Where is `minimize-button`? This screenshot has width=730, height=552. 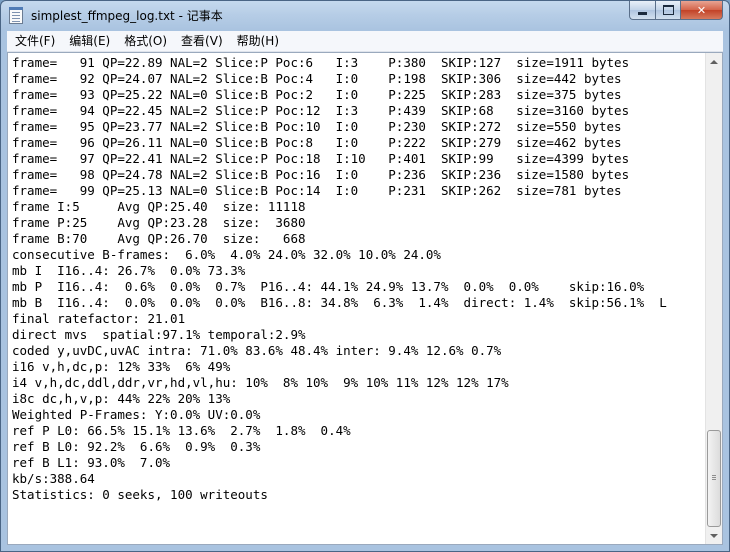 minimize-button is located at coordinates (642, 10).